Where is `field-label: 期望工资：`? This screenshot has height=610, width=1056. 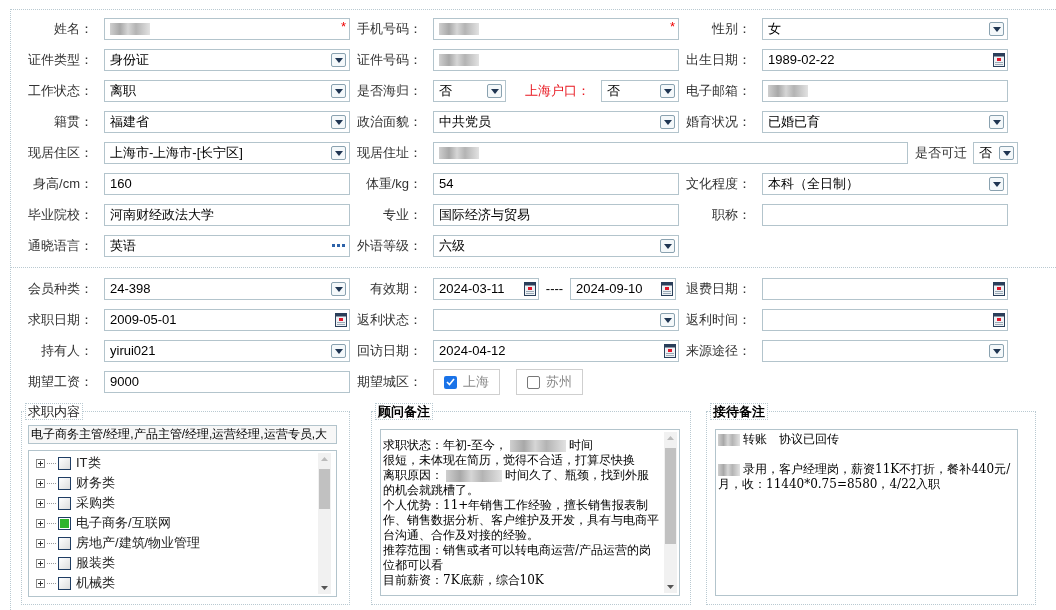 field-label: 期望工资： is located at coordinates (60, 382).